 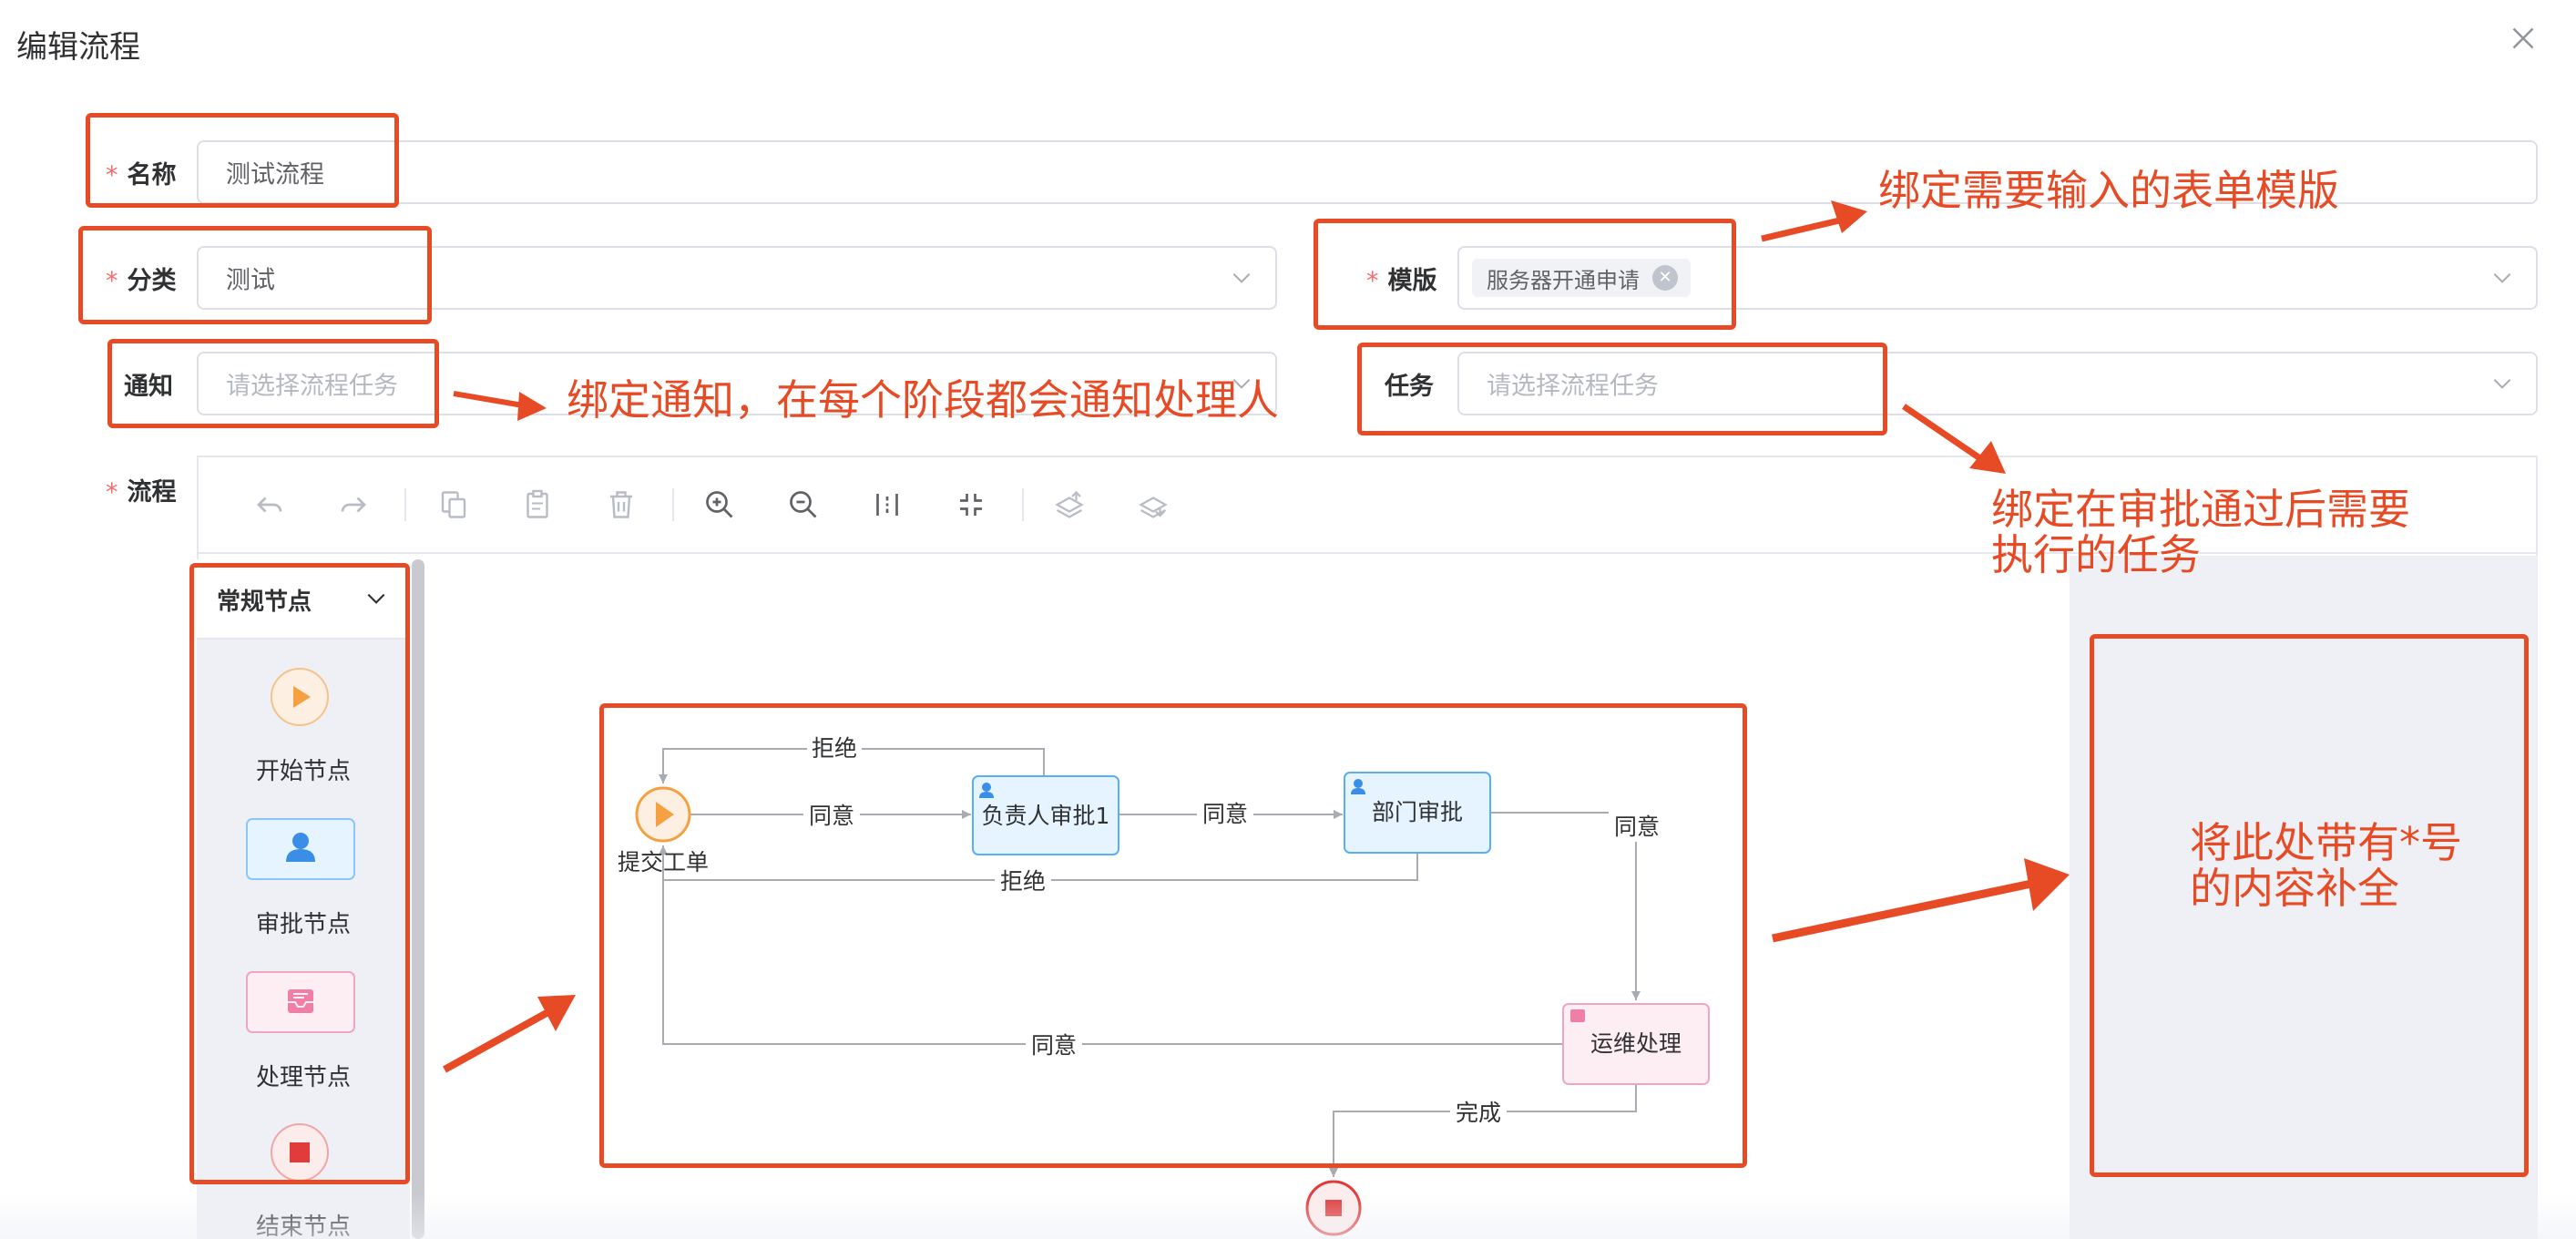 I want to click on highlight-notify, so click(x=273, y=383).